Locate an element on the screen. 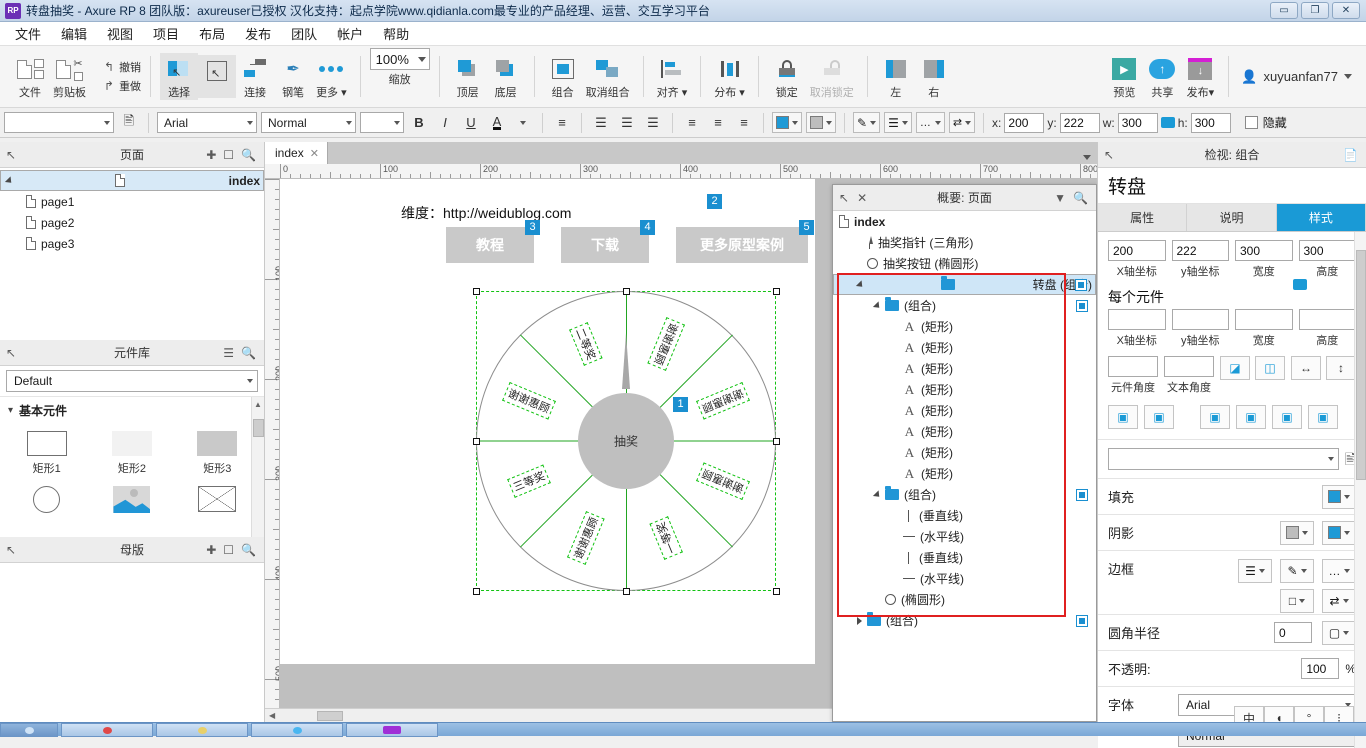 The image size is (1366, 748). style-preset-select is located at coordinates (59, 122).